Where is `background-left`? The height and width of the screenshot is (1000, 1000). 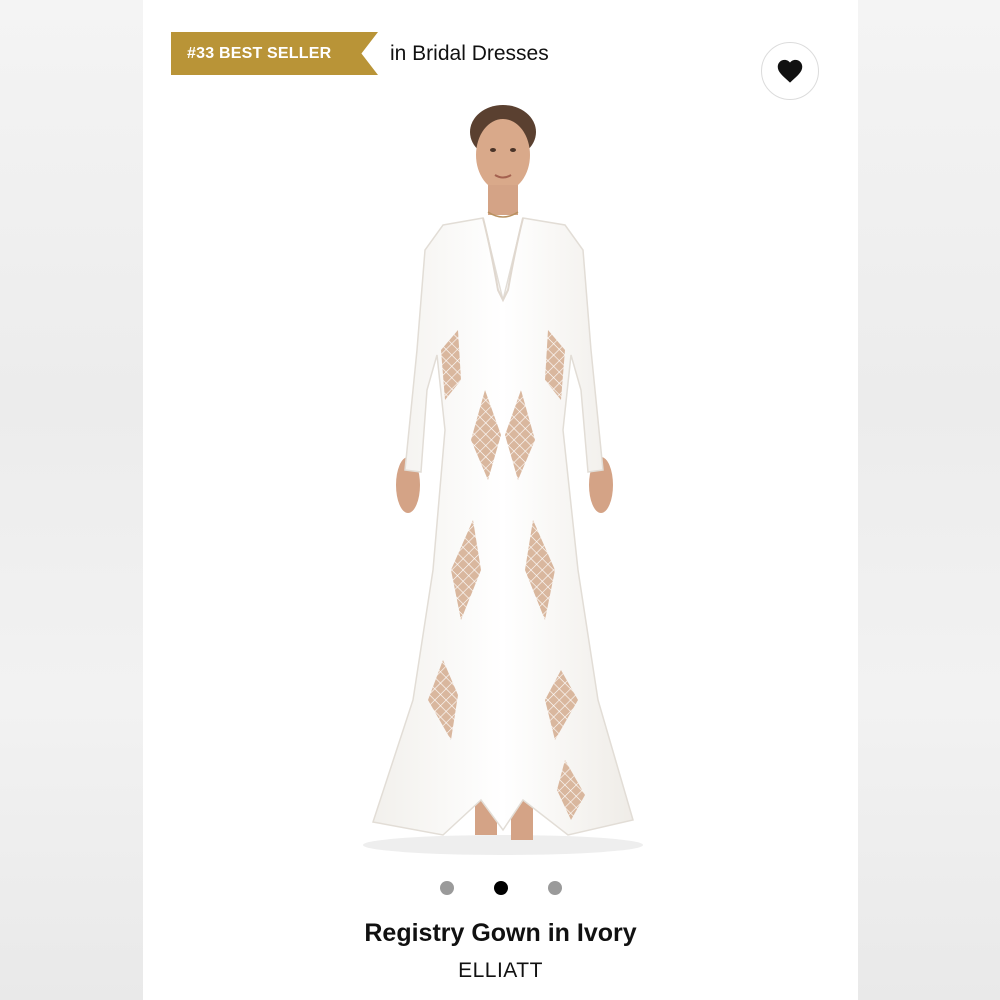 background-left is located at coordinates (71, 500).